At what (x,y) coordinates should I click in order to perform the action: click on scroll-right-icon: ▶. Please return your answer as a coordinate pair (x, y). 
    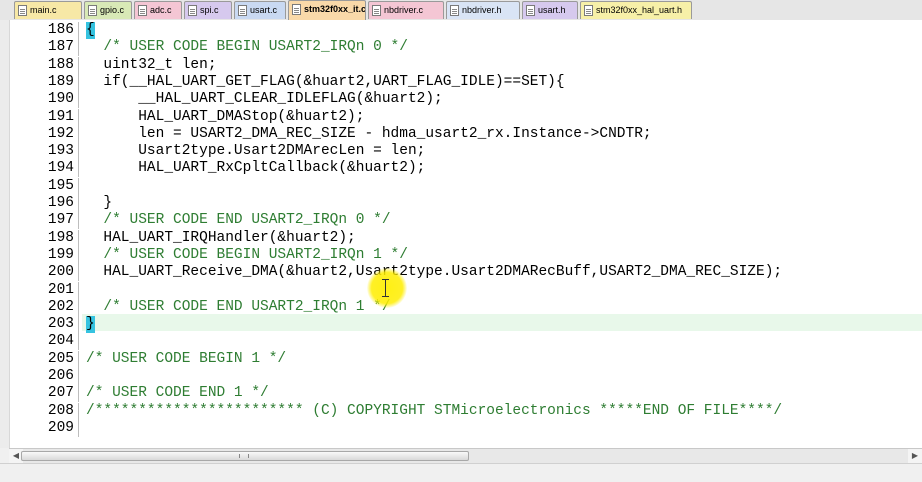
    Looking at the image, I should click on (915, 456).